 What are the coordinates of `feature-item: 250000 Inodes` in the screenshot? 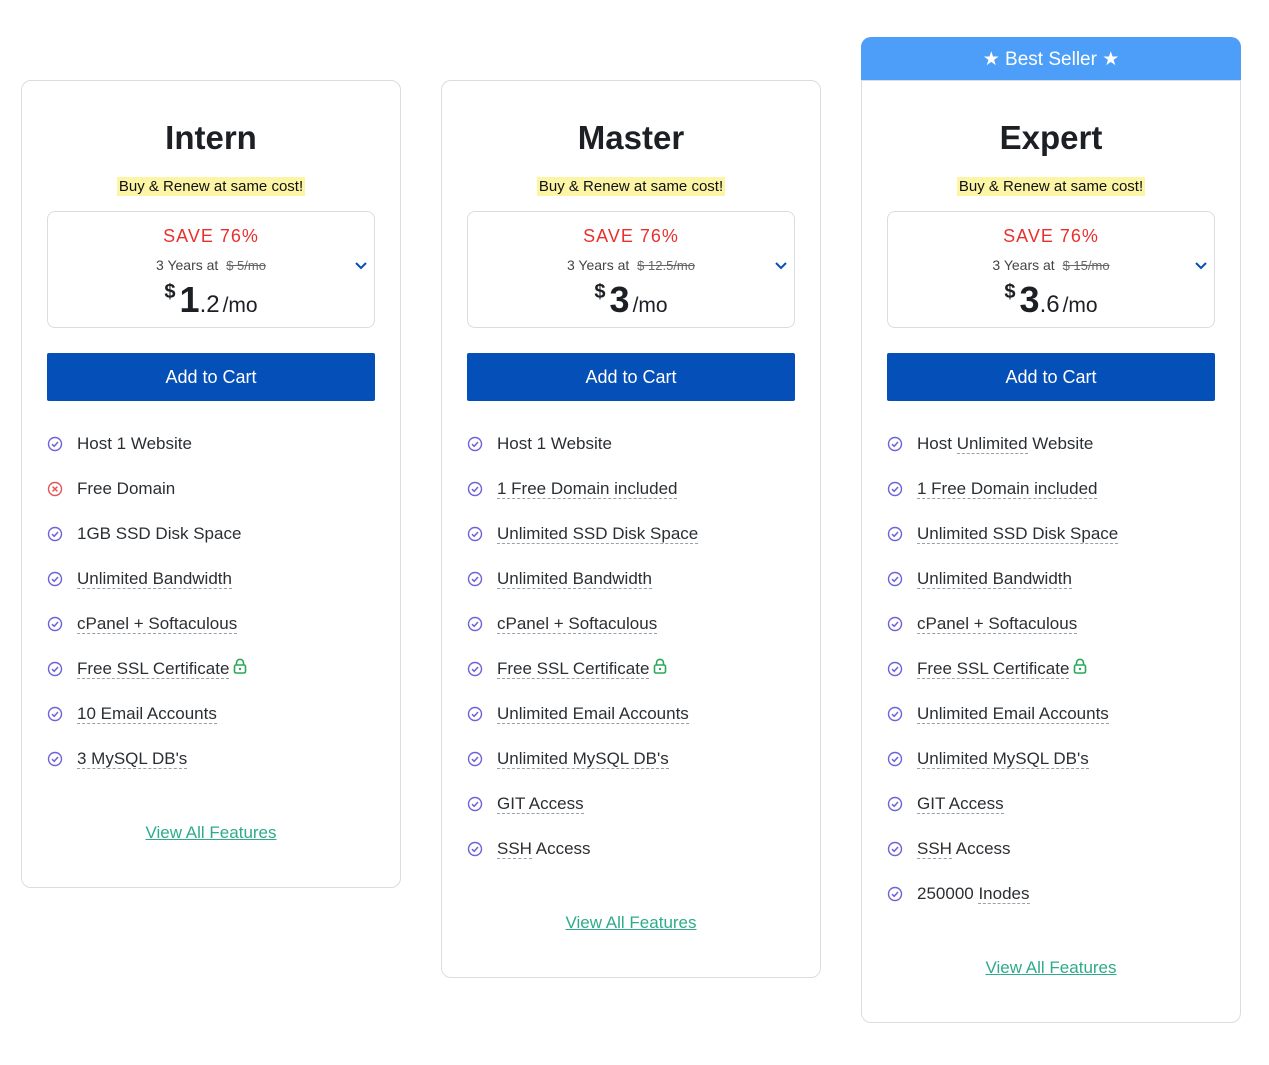 It's located at (1052, 905).